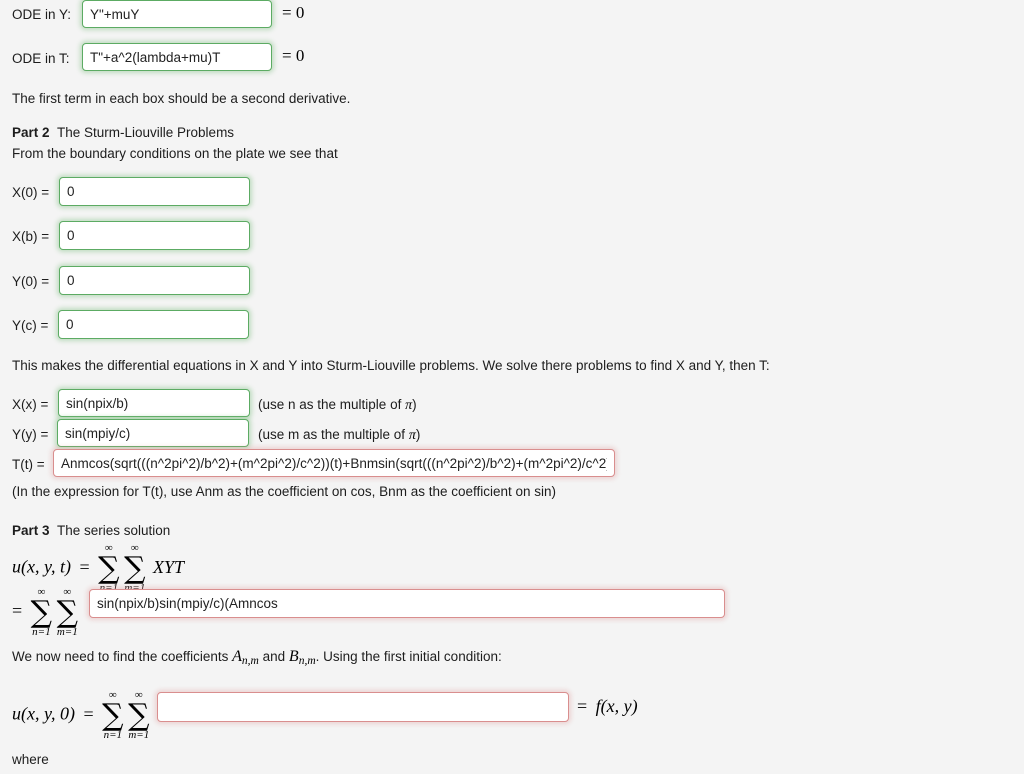 The image size is (1024, 774). What do you see at coordinates (42, 14) in the screenshot?
I see `ode-in-y-label: ODE in Y:` at bounding box center [42, 14].